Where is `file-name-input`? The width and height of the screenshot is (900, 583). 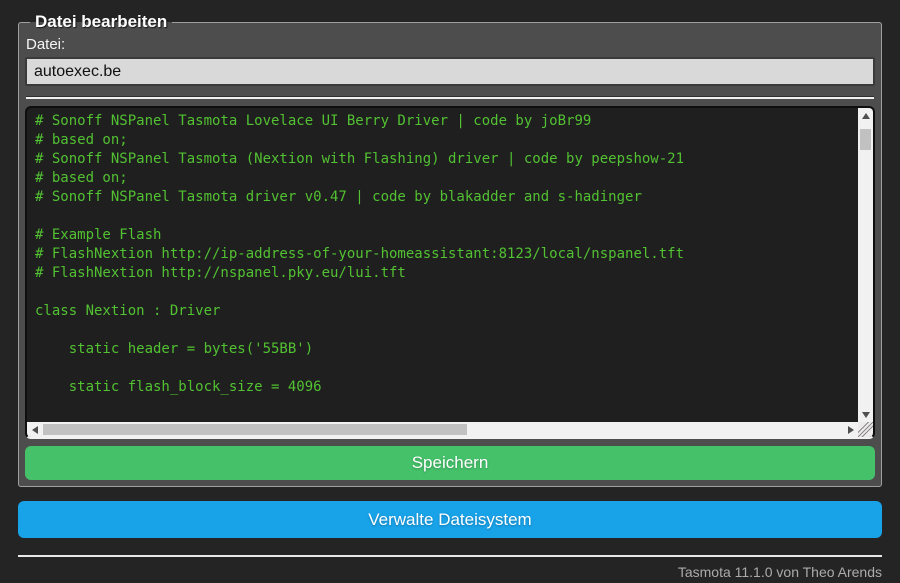
file-name-input is located at coordinates (450, 71).